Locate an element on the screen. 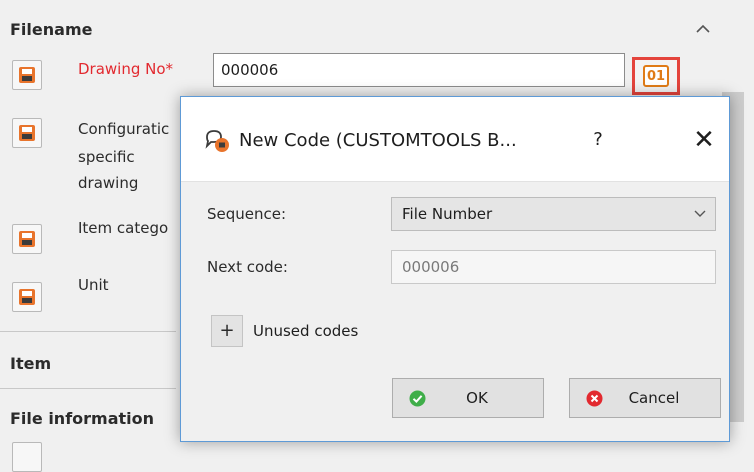  chevron-up-icon is located at coordinates (703, 29).